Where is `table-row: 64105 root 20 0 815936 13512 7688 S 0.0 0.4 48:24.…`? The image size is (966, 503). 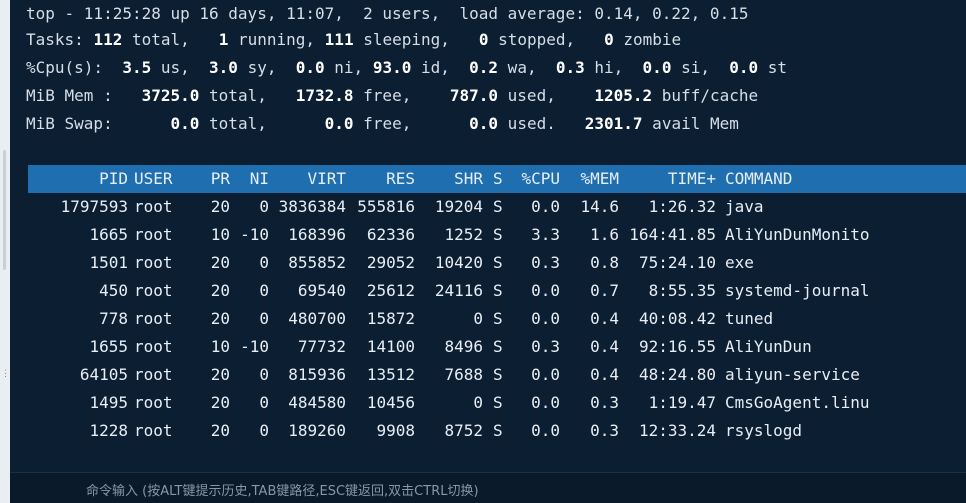
table-row: 64105 root 20 0 815936 13512 7688 S 0.0 0.4 48:24.… is located at coordinates (488, 375).